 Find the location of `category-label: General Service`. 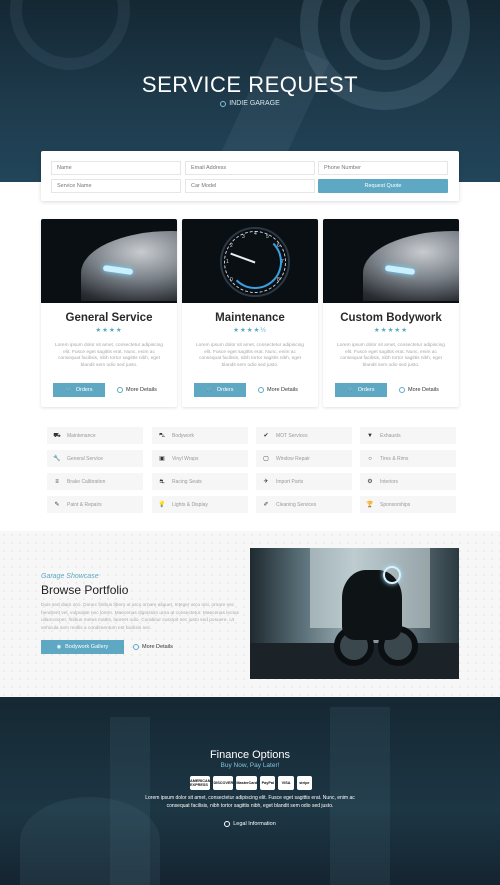

category-label: General Service is located at coordinates (85, 458).